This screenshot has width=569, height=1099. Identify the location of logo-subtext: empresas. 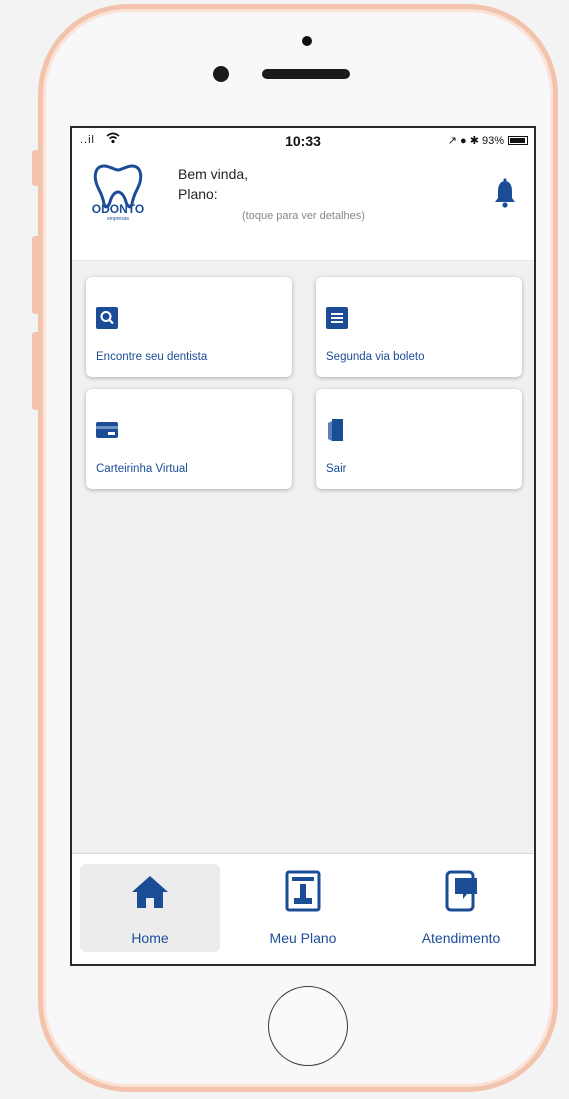
(118, 219).